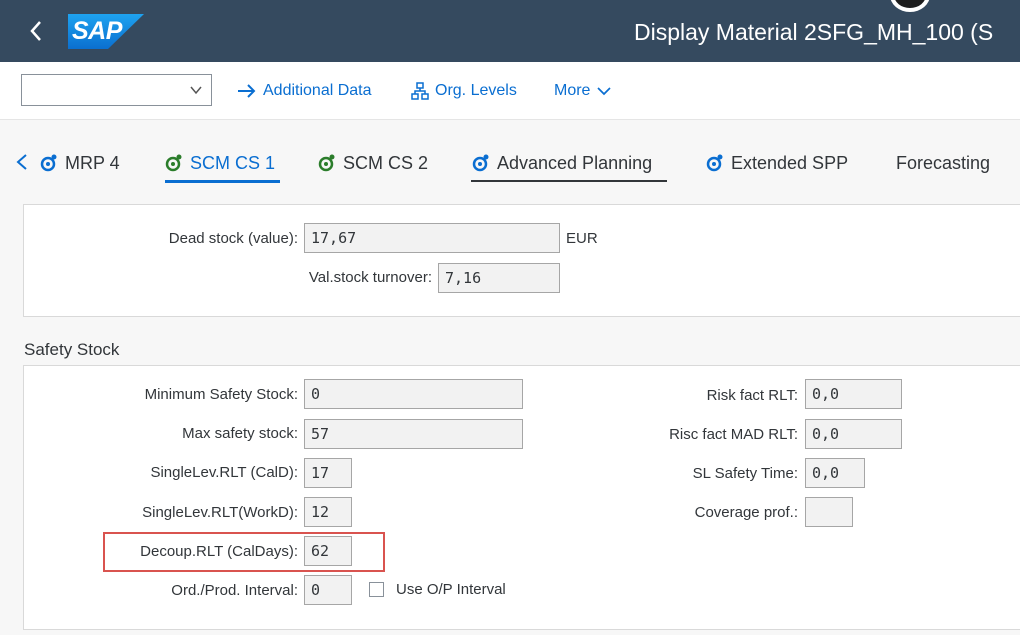  What do you see at coordinates (814, 32) in the screenshot?
I see `page-title: Display Material 2SFG_MH_100 (S` at bounding box center [814, 32].